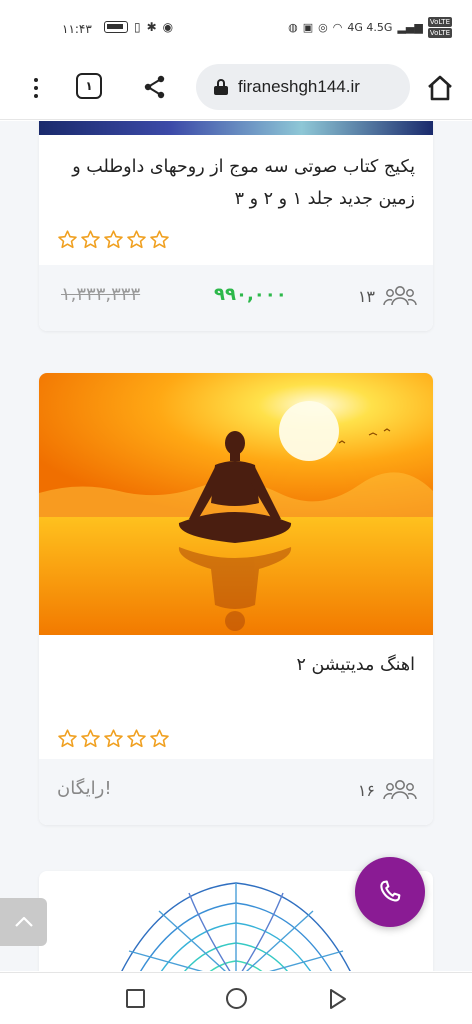 This screenshot has width=472, height=1024. I want to click on students-number: ۱۶, so click(366, 790).